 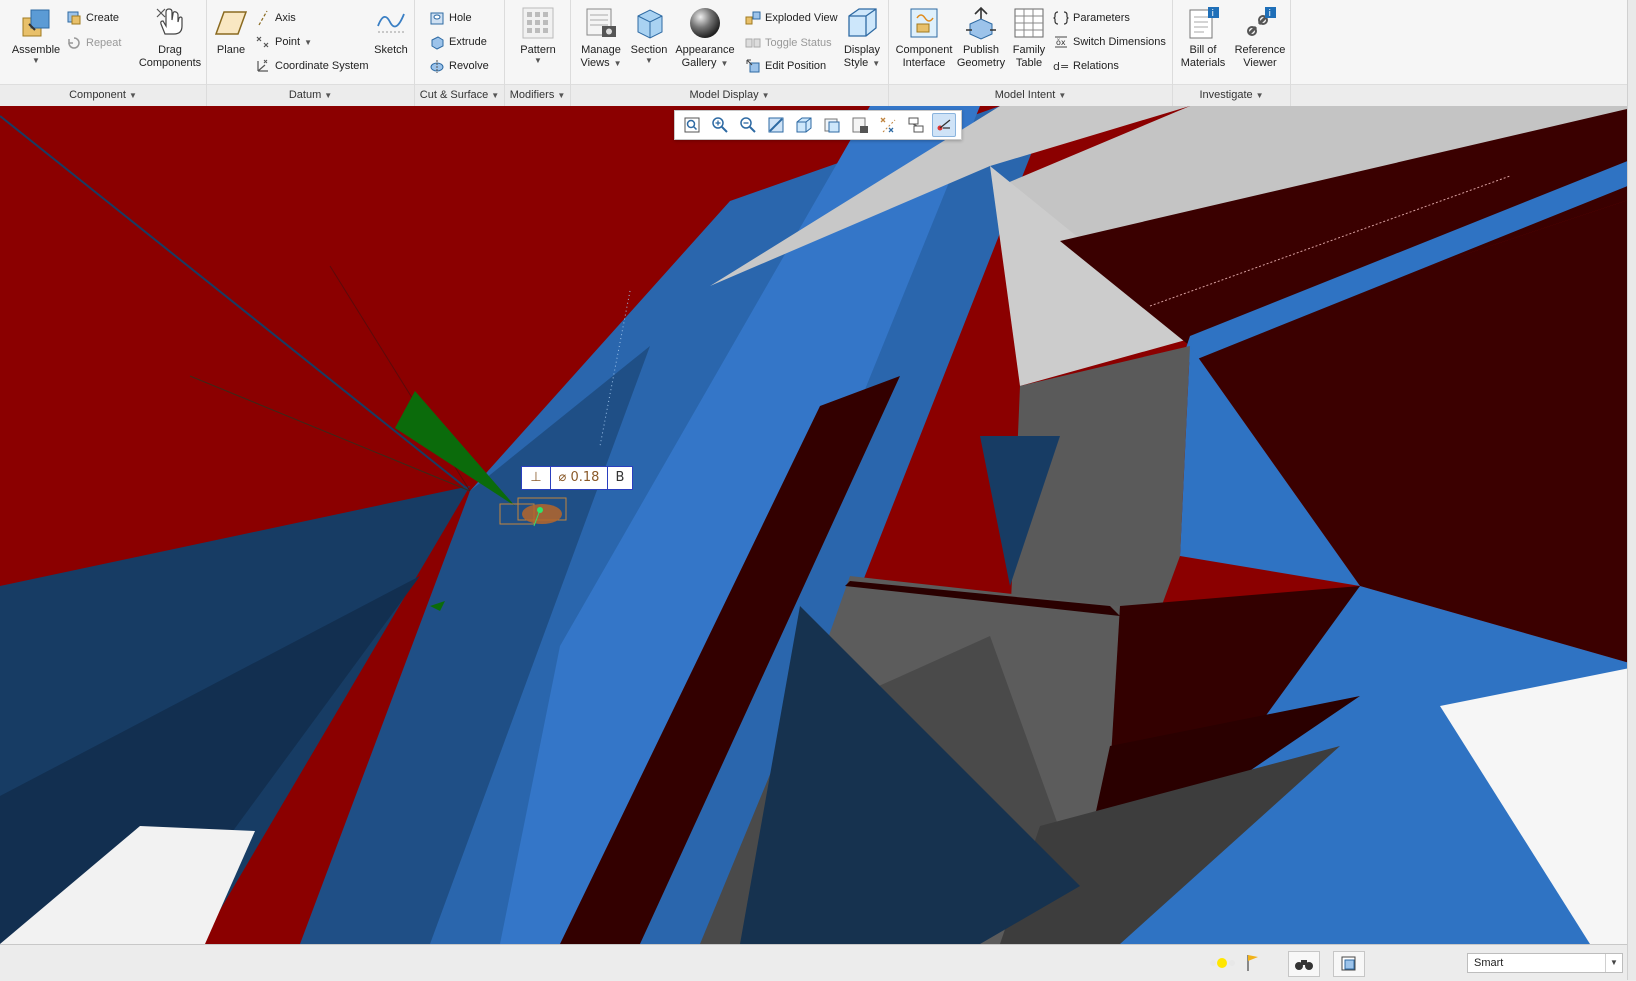 I want to click on assemble-button: Assemble ▼, so click(x=36, y=35).